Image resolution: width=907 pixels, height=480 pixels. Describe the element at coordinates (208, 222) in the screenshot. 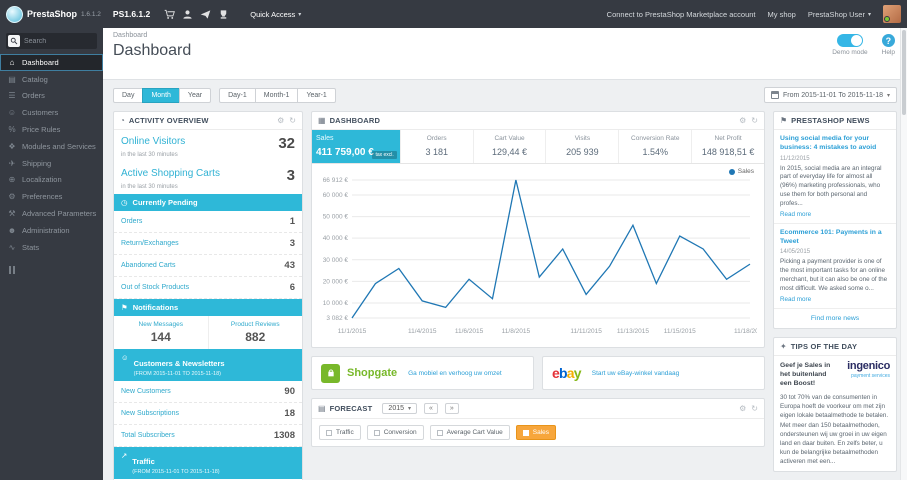

I see `pending-row-orders: Orders 1` at that location.